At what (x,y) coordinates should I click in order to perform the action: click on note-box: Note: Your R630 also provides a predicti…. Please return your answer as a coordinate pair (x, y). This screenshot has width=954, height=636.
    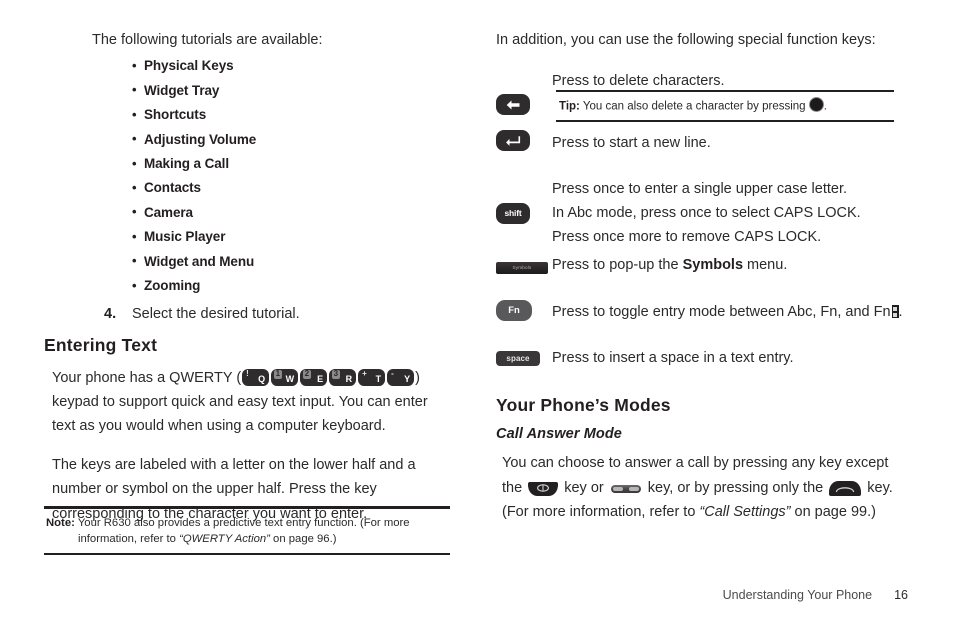
    Looking at the image, I should click on (247, 531).